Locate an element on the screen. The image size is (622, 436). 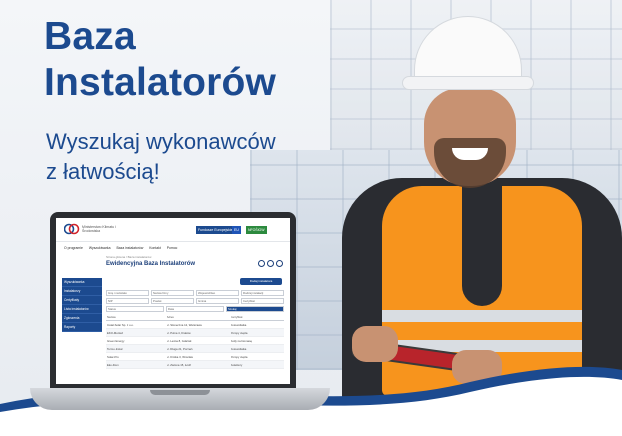
filter-field: Status is located at coordinates (135, 309).